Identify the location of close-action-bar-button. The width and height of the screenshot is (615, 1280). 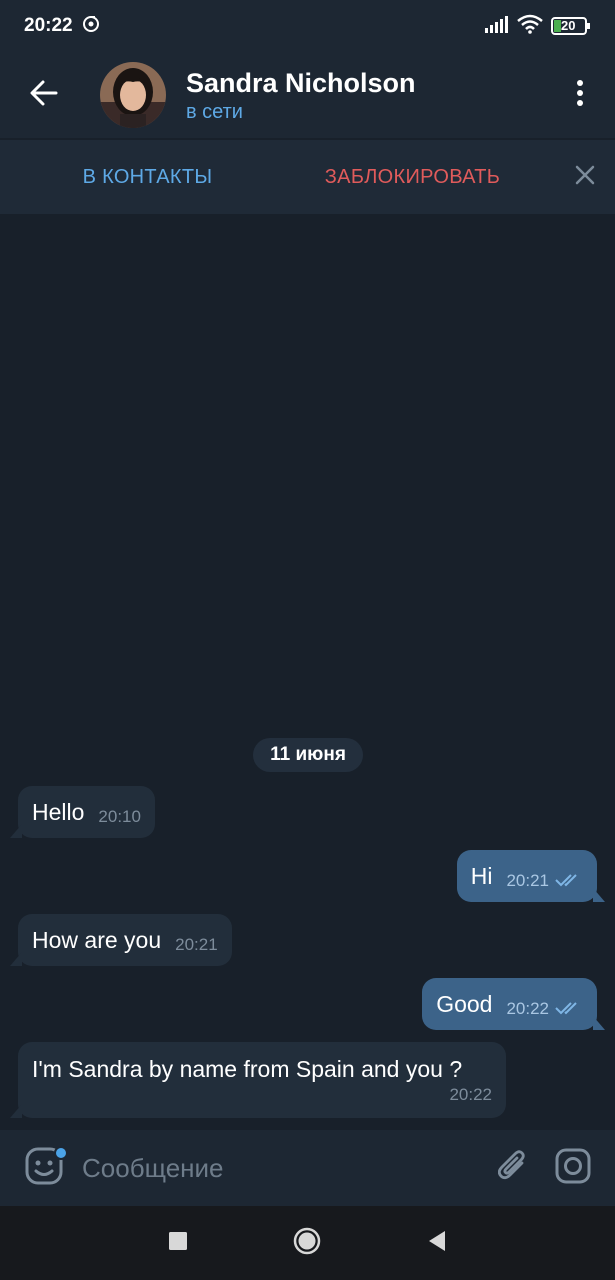
(585, 177).